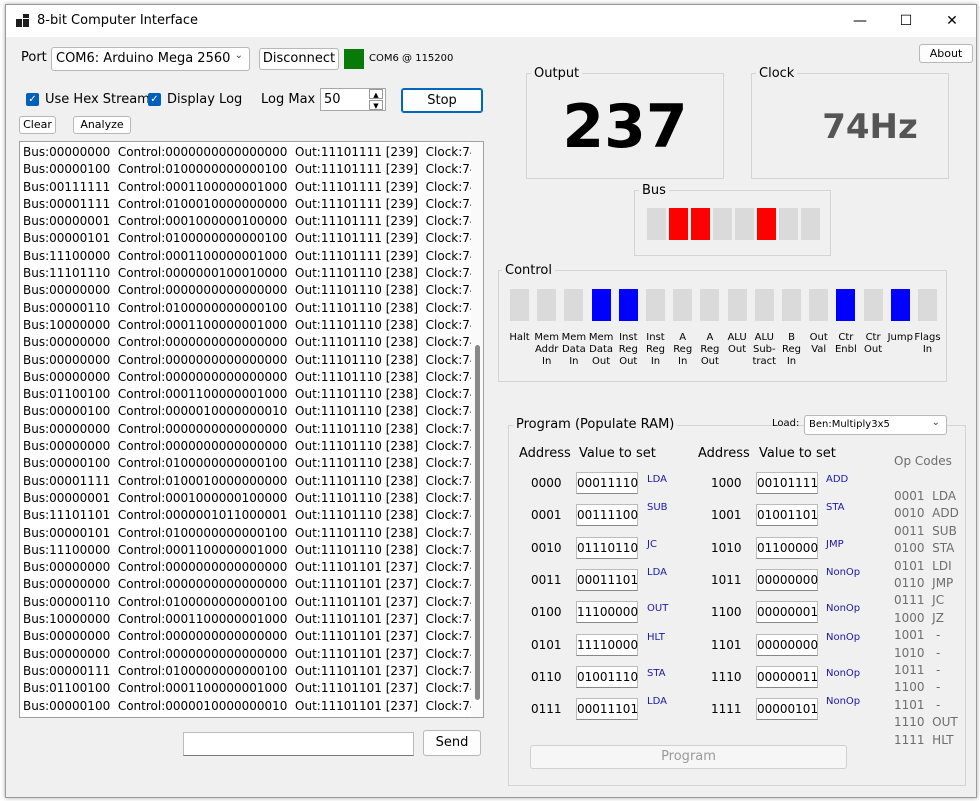 This screenshot has width=980, height=801. Describe the element at coordinates (906, 21) in the screenshot. I see `maximize-icon: ☐` at that location.